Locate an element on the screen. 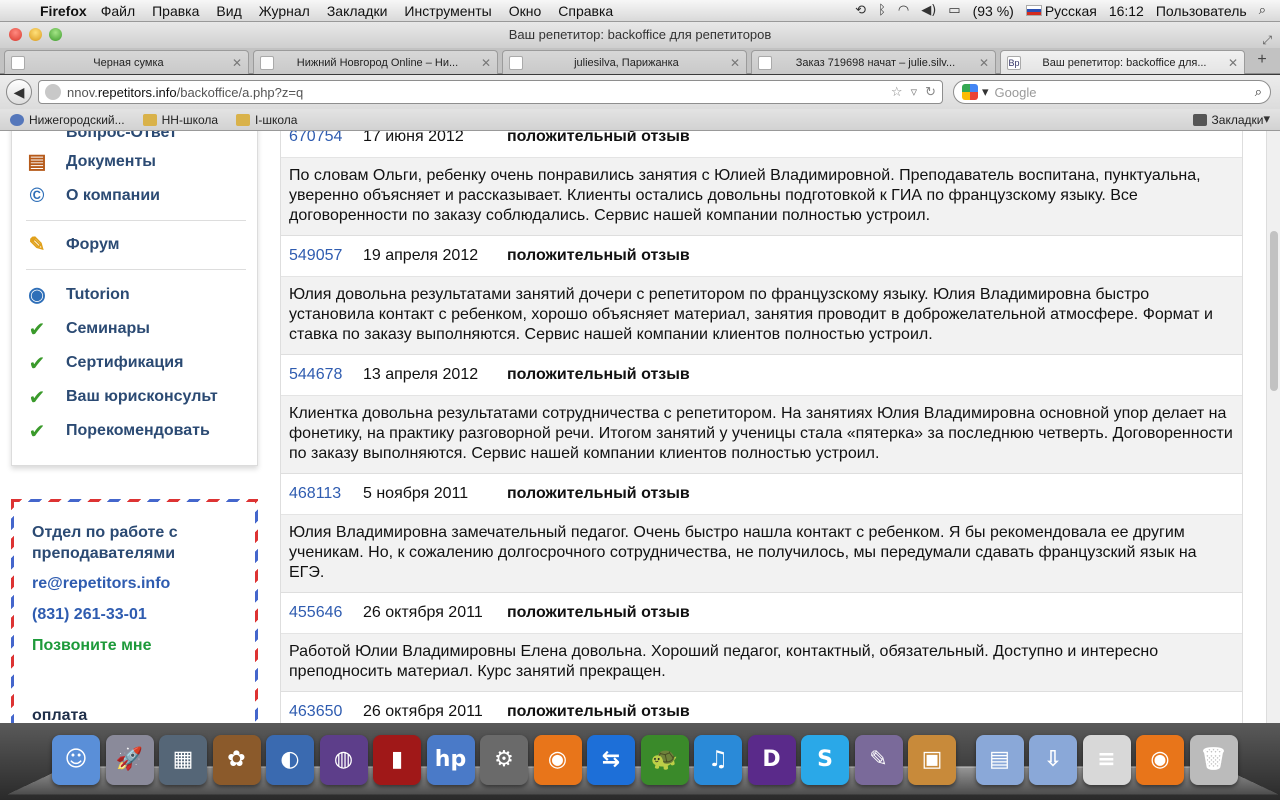 The height and width of the screenshot is (800, 1280). review-id-link: 468113 is located at coordinates (326, 494).